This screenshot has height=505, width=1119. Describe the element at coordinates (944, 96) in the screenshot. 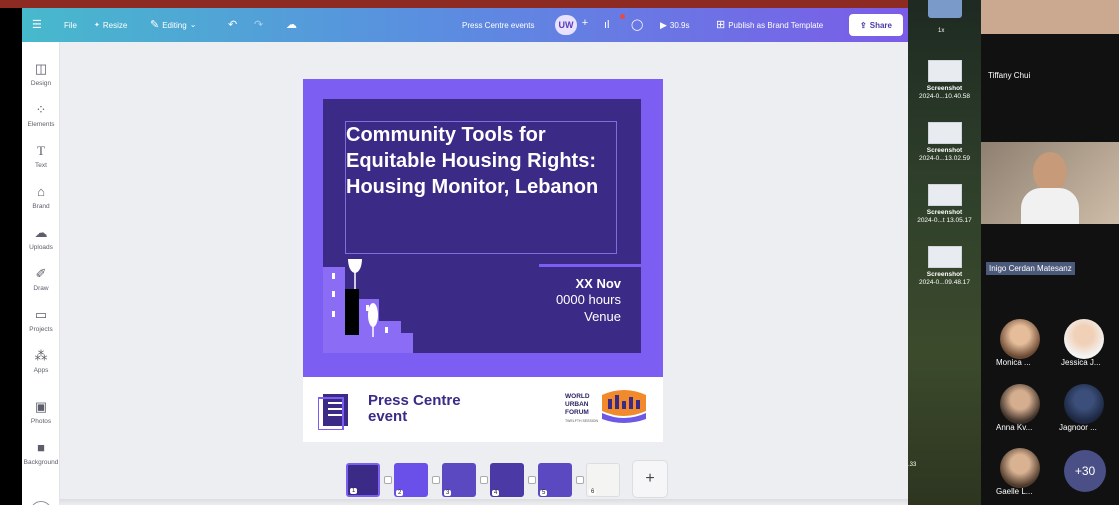

I see `file-name-date: 2024-0...10.40.58` at that location.